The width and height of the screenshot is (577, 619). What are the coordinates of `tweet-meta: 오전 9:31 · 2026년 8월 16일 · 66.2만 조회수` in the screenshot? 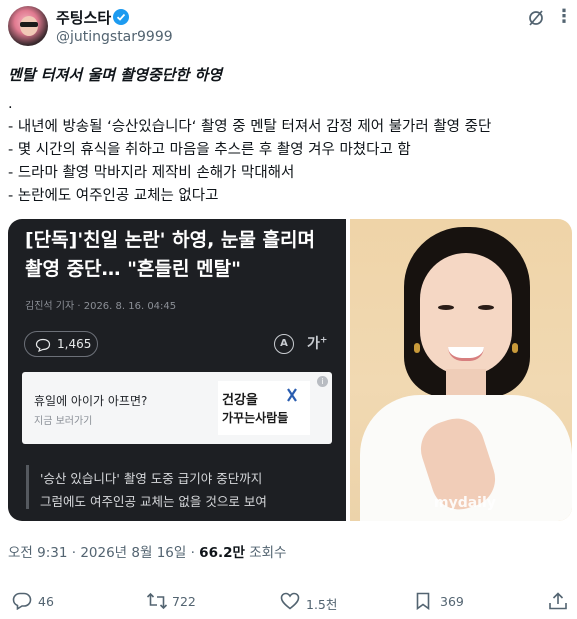 It's located at (147, 551).